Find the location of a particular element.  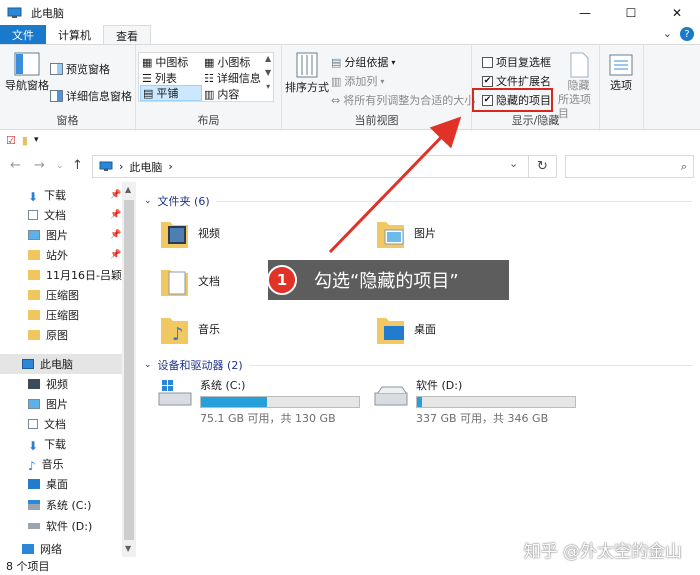

watermark: 知乎 @外太空的金山 is located at coordinates (602, 552).